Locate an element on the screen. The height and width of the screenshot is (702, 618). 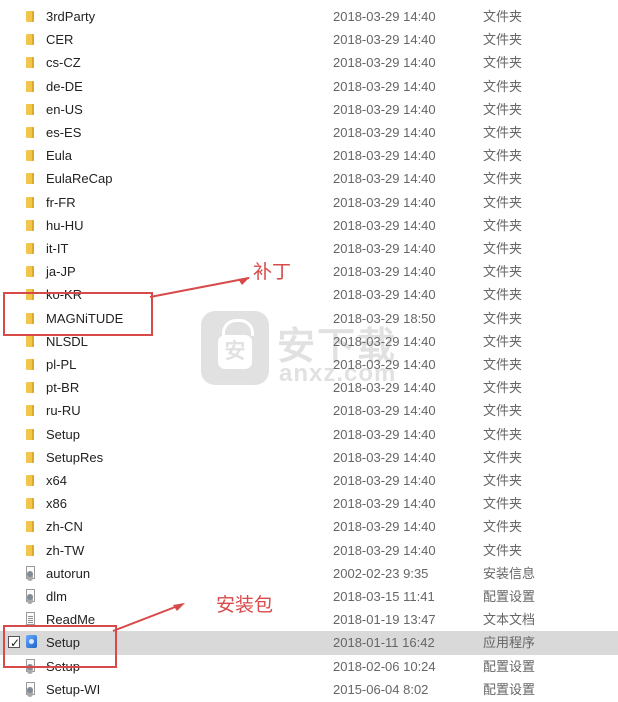
file-row: ru-RU 2018-03-29 14:40 文件夹 is located at coordinates (309, 410).